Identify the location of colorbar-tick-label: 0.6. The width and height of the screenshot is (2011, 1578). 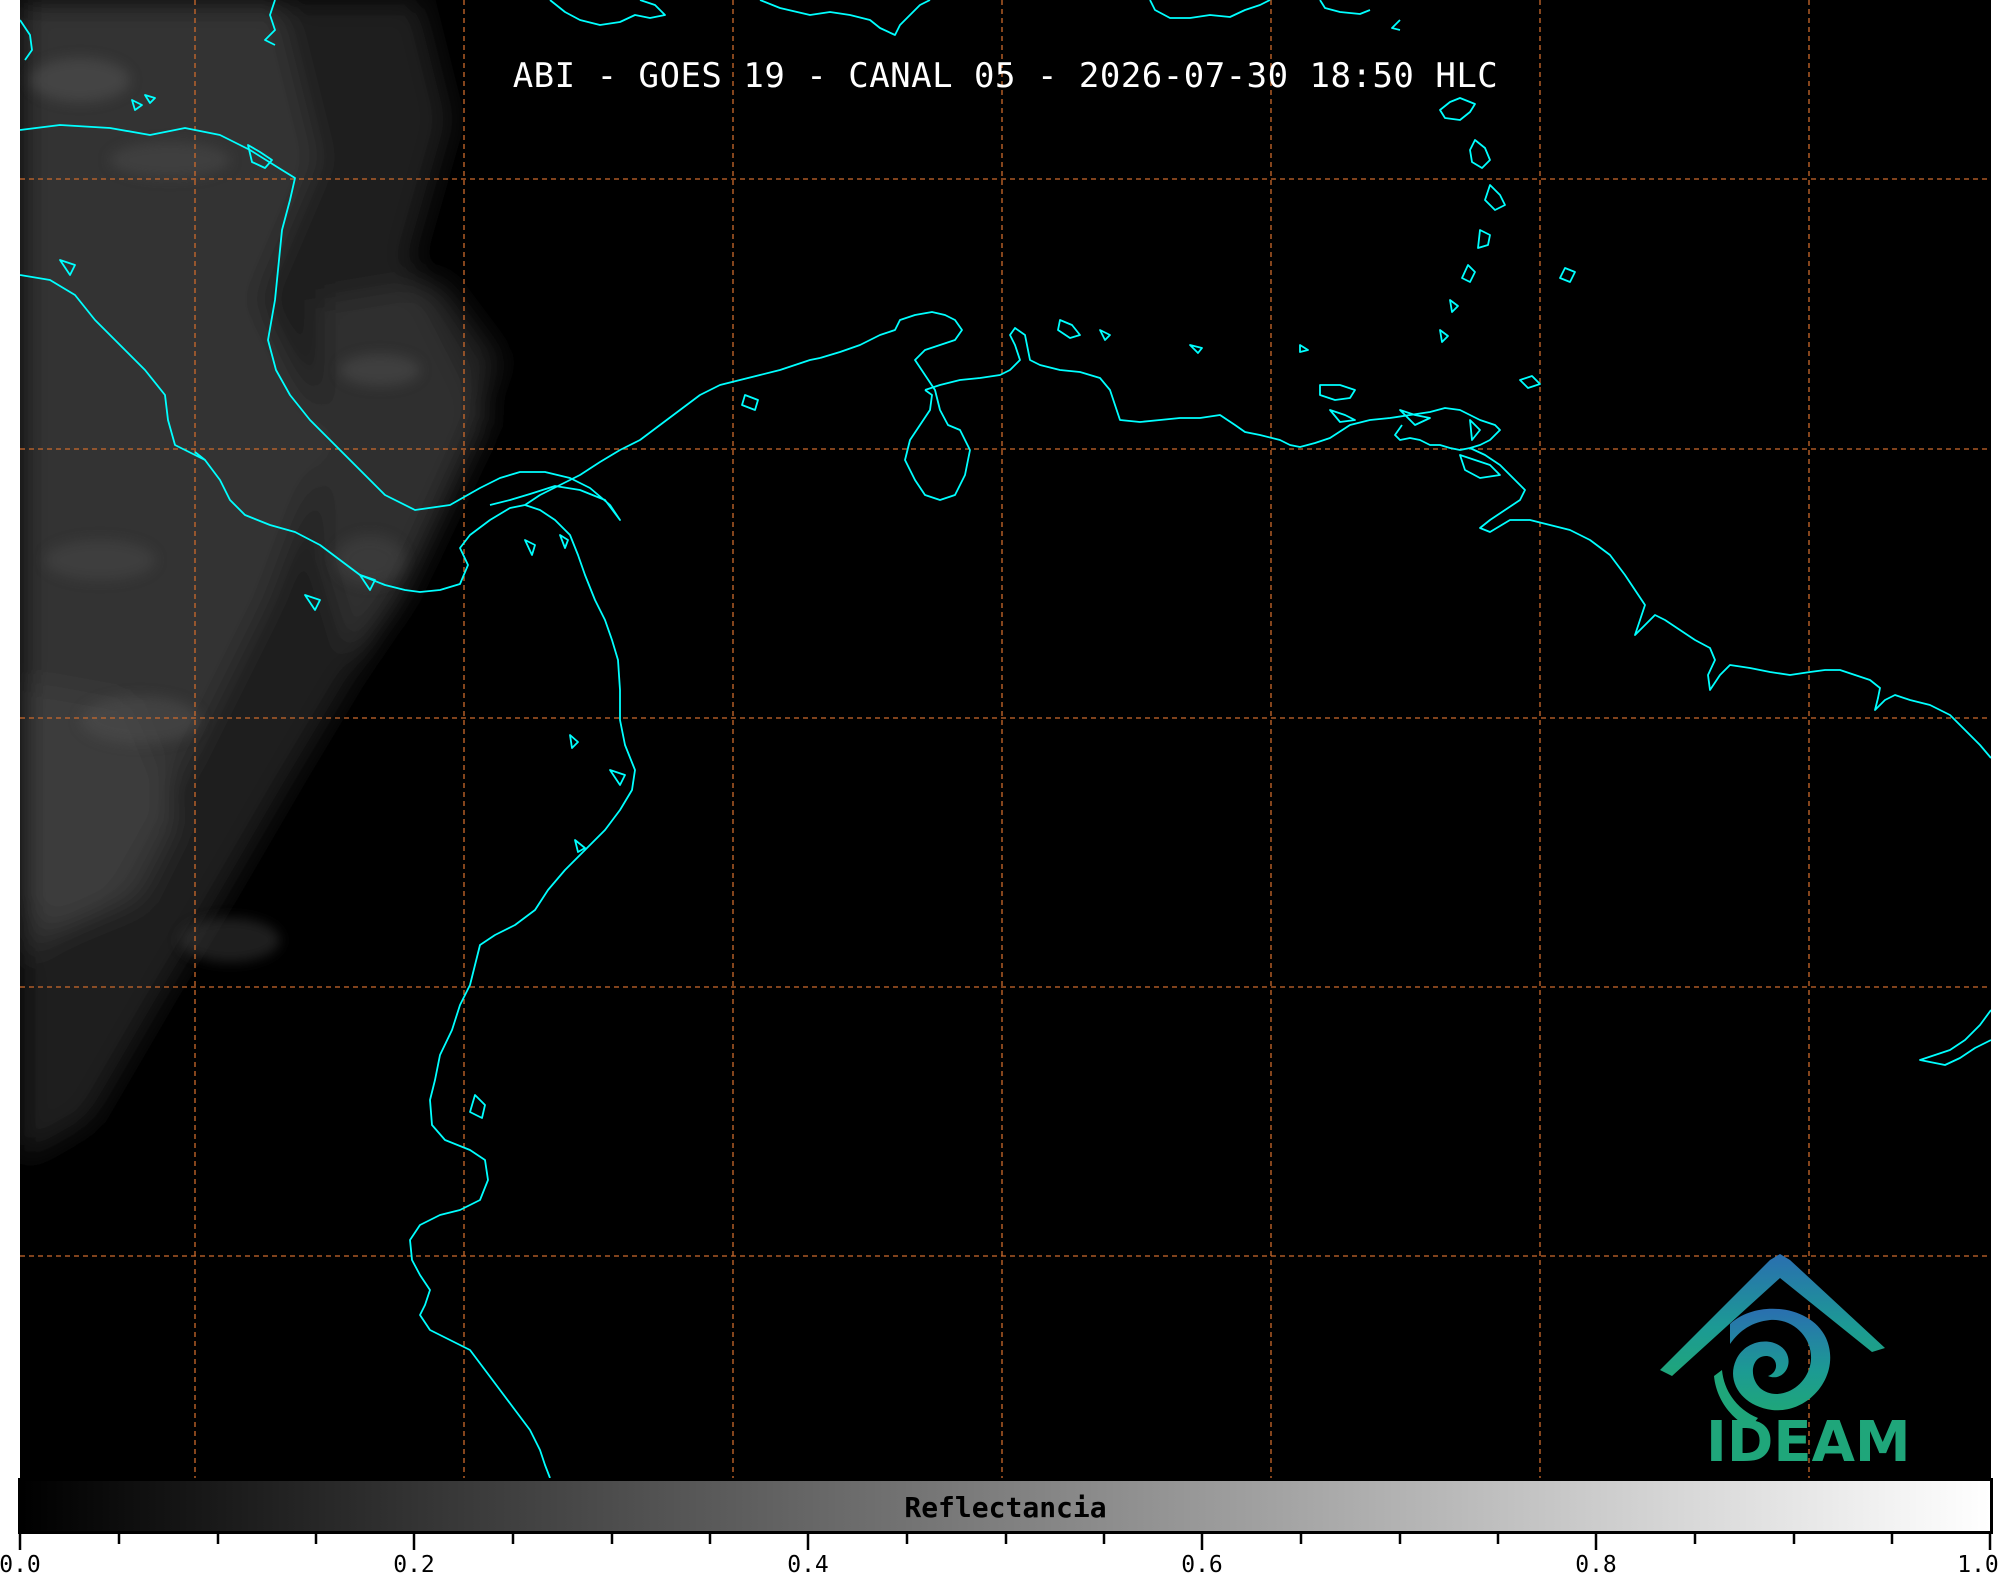
(1202, 1565).